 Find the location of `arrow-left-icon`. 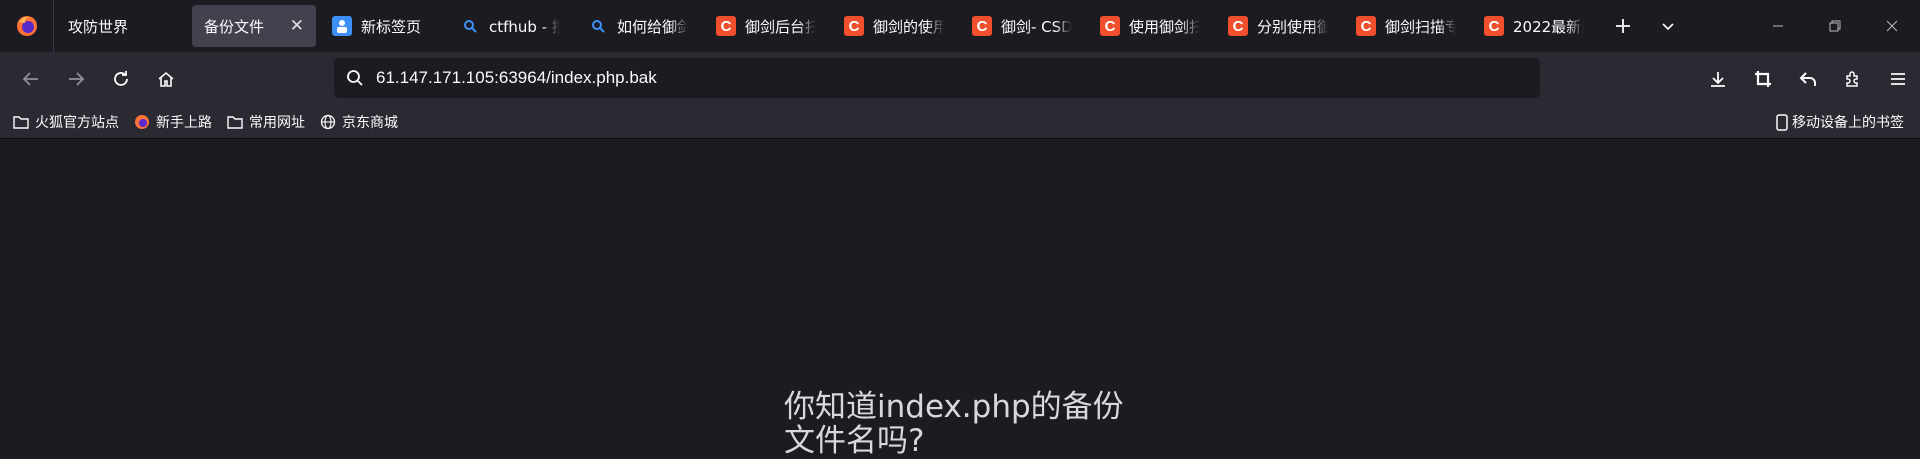

arrow-left-icon is located at coordinates (30, 78).